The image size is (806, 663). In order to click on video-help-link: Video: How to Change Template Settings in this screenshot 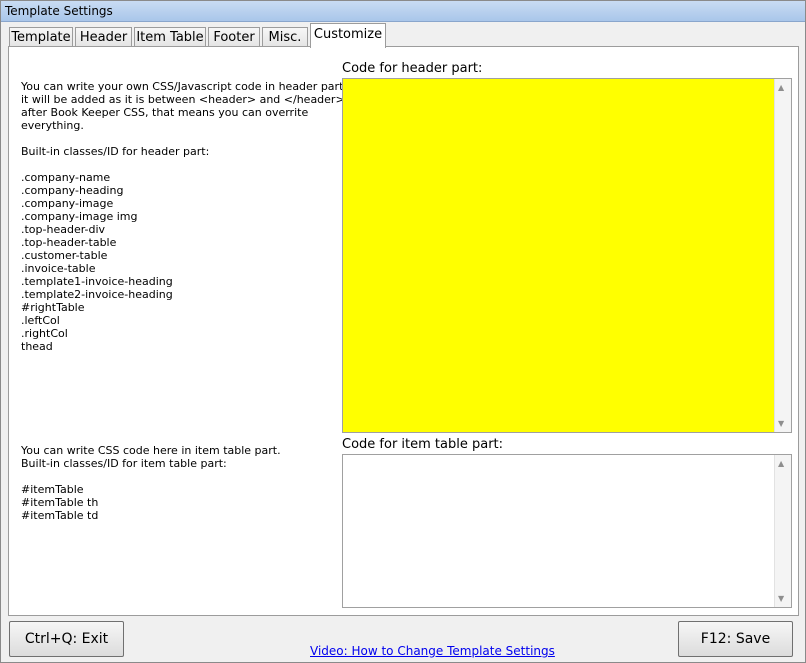, I will do `click(432, 651)`.